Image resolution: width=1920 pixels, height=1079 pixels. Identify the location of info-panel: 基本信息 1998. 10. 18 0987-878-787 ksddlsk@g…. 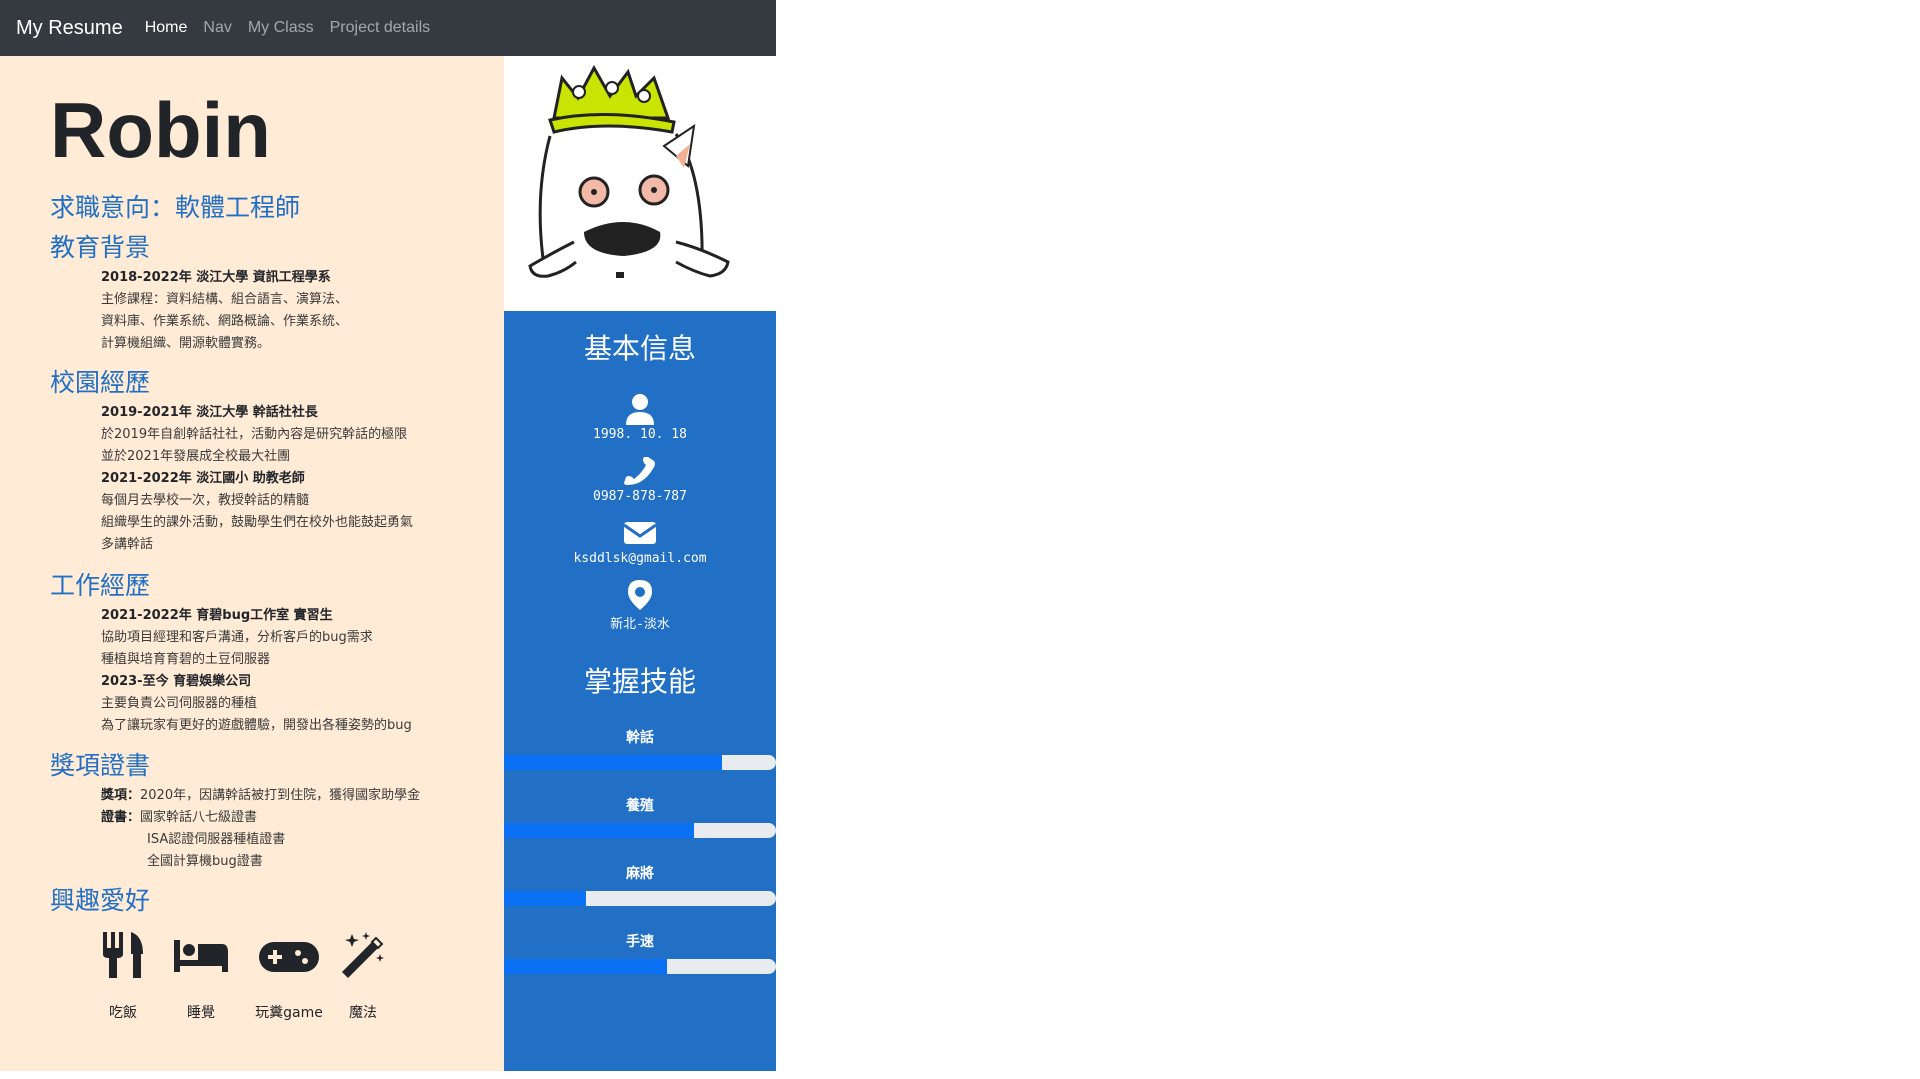
(640, 691).